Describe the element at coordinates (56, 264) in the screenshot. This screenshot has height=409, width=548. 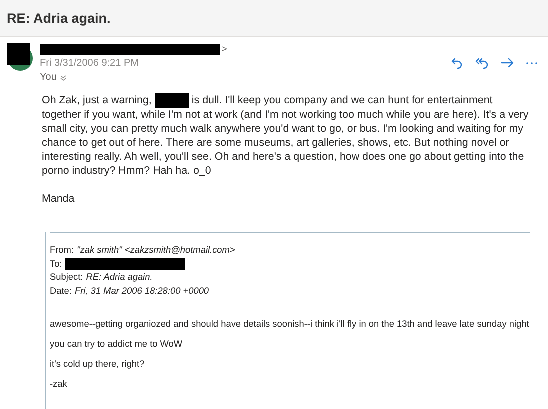
I see `header-label: To:` at that location.